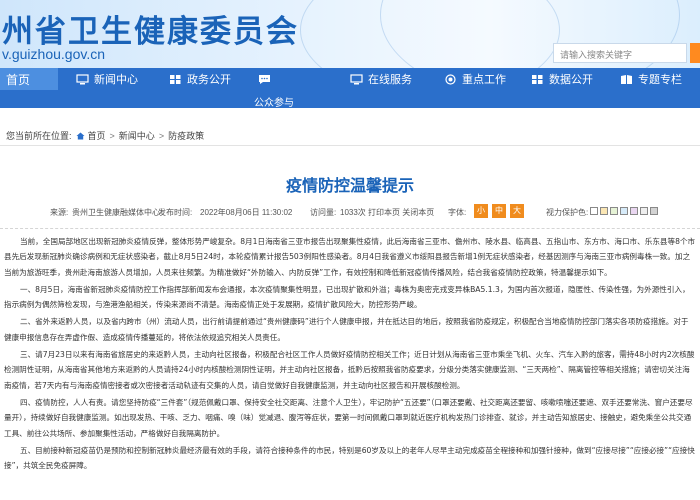 The width and height of the screenshot is (700, 500). Describe the element at coordinates (390, 80) in the screenshot. I see `nav-online-service-label: 在线服务` at that location.